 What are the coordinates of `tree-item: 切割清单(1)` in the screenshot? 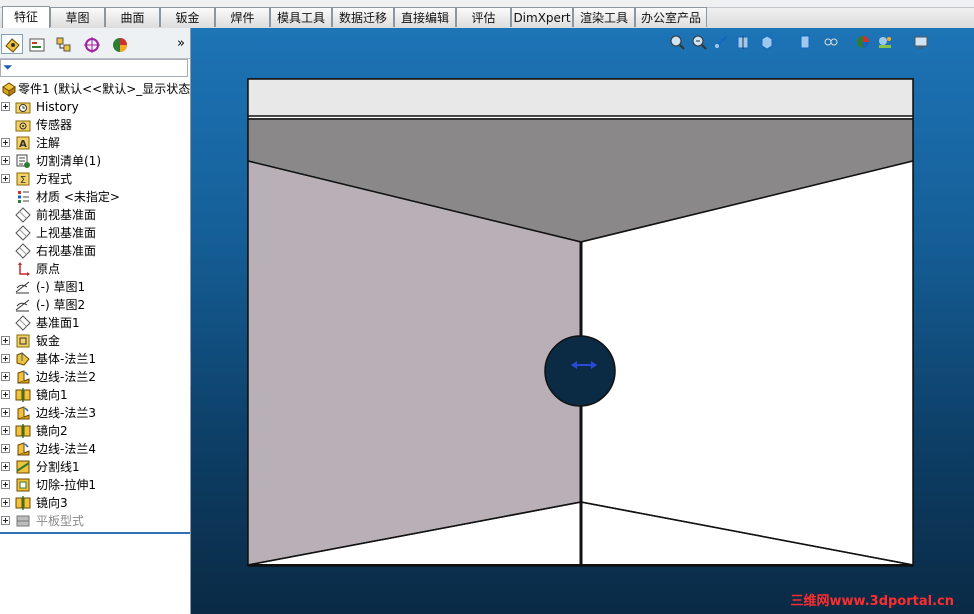 It's located at (95, 161).